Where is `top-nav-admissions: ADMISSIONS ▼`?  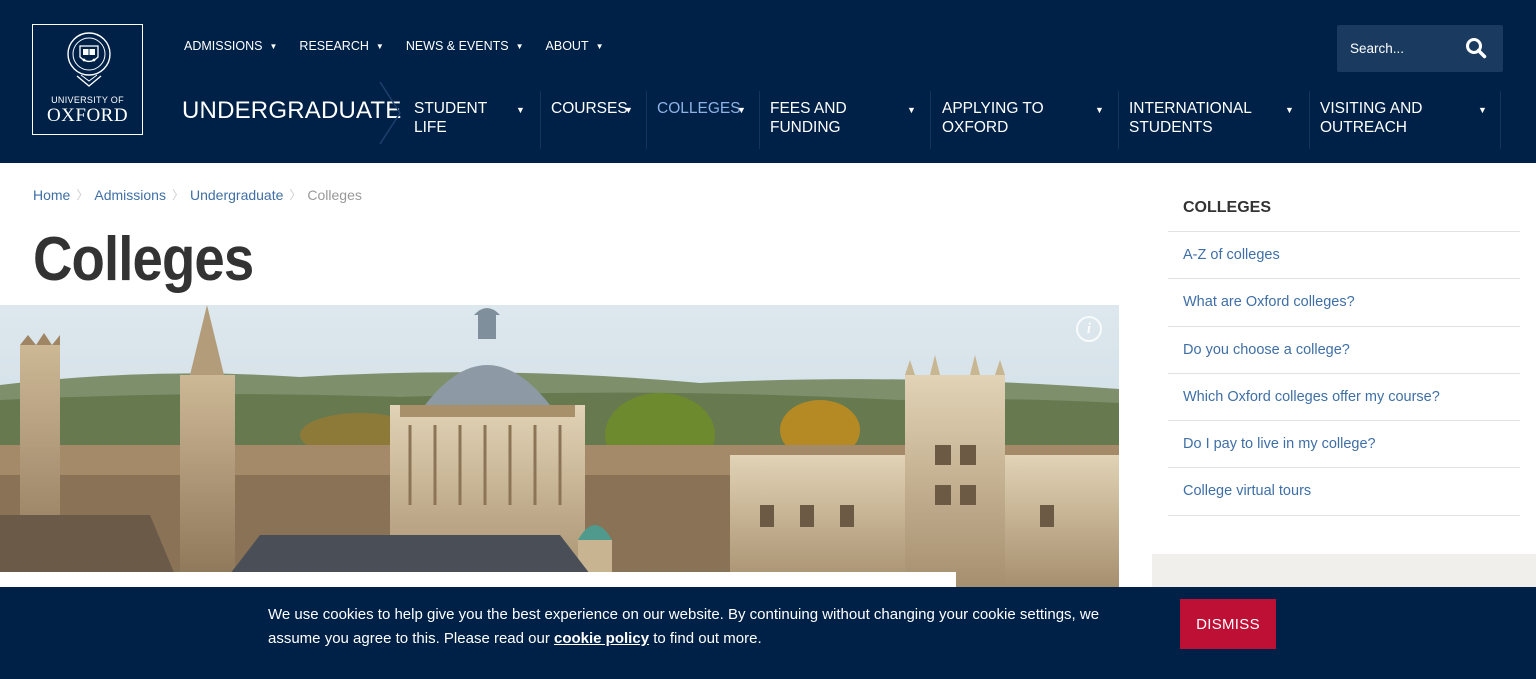
top-nav-admissions: ADMISSIONS ▼ is located at coordinates (230, 46).